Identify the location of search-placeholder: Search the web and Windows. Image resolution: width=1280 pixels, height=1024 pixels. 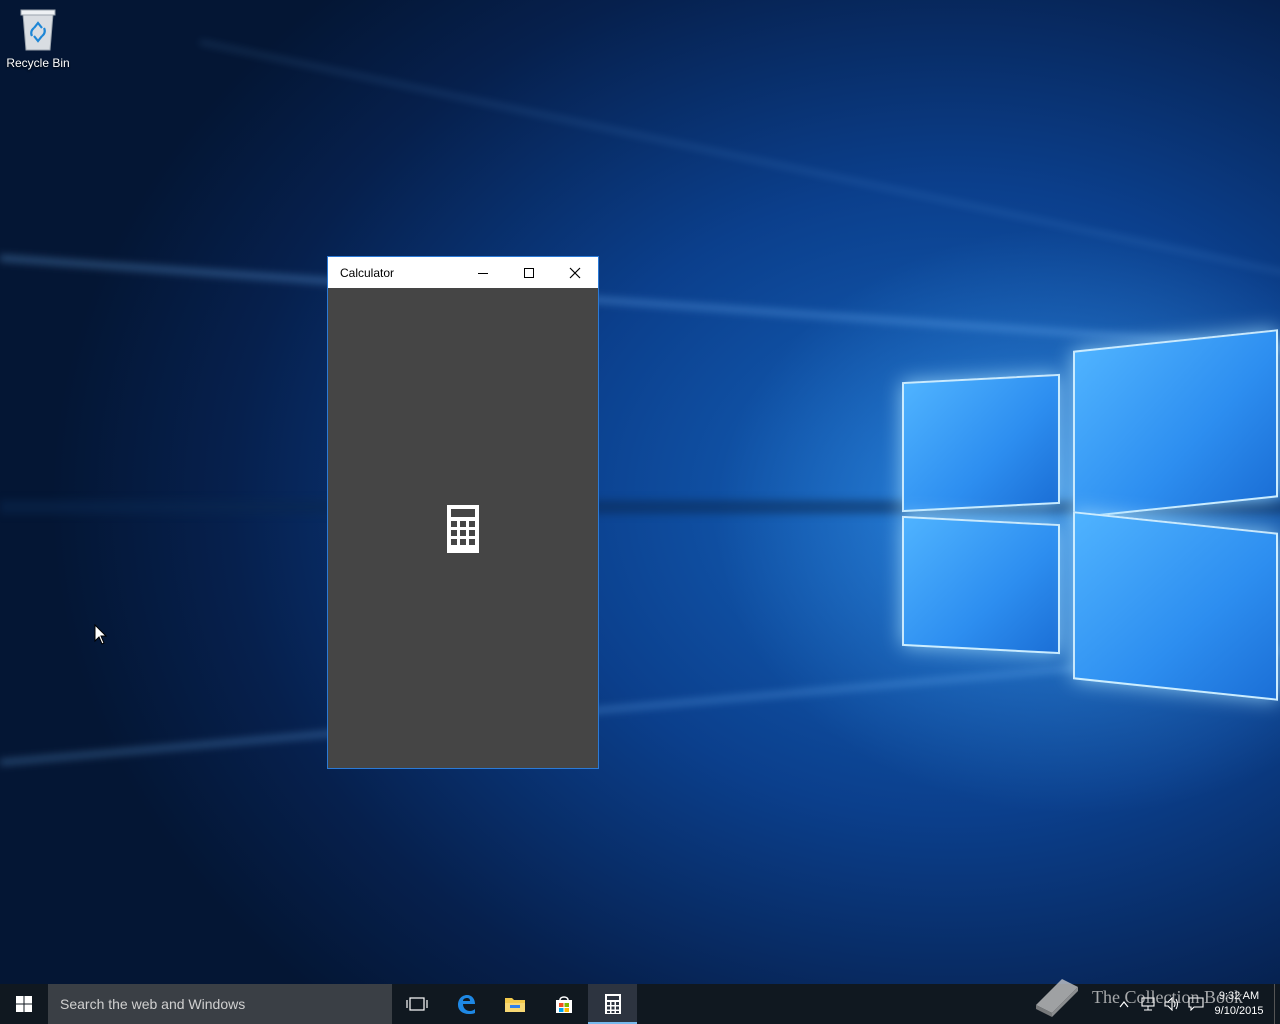
(153, 1004).